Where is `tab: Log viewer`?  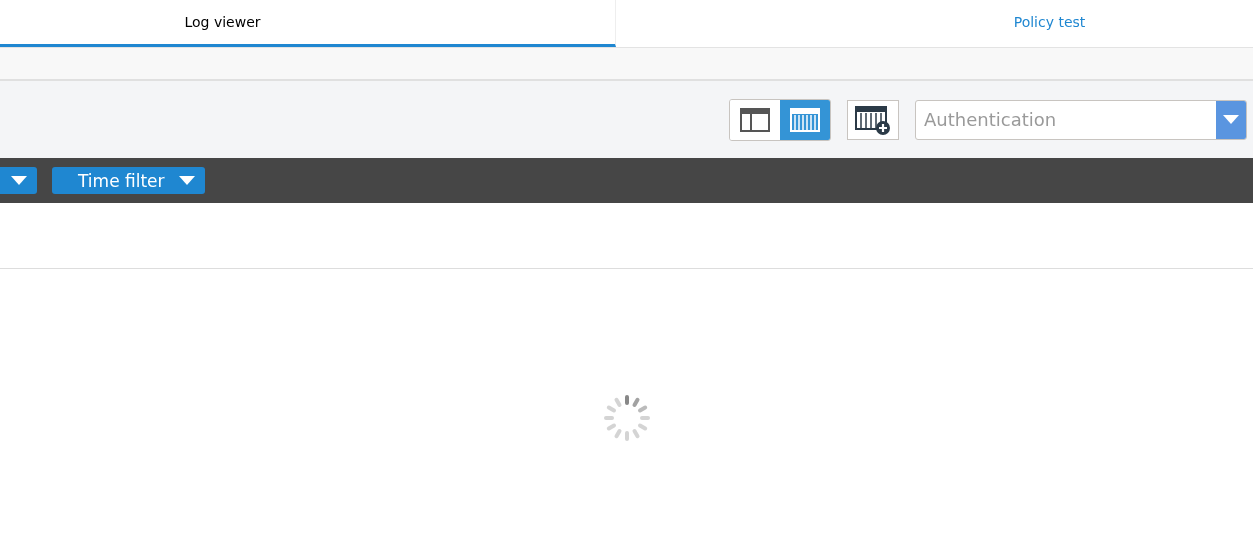 tab: Log viewer is located at coordinates (308, 23).